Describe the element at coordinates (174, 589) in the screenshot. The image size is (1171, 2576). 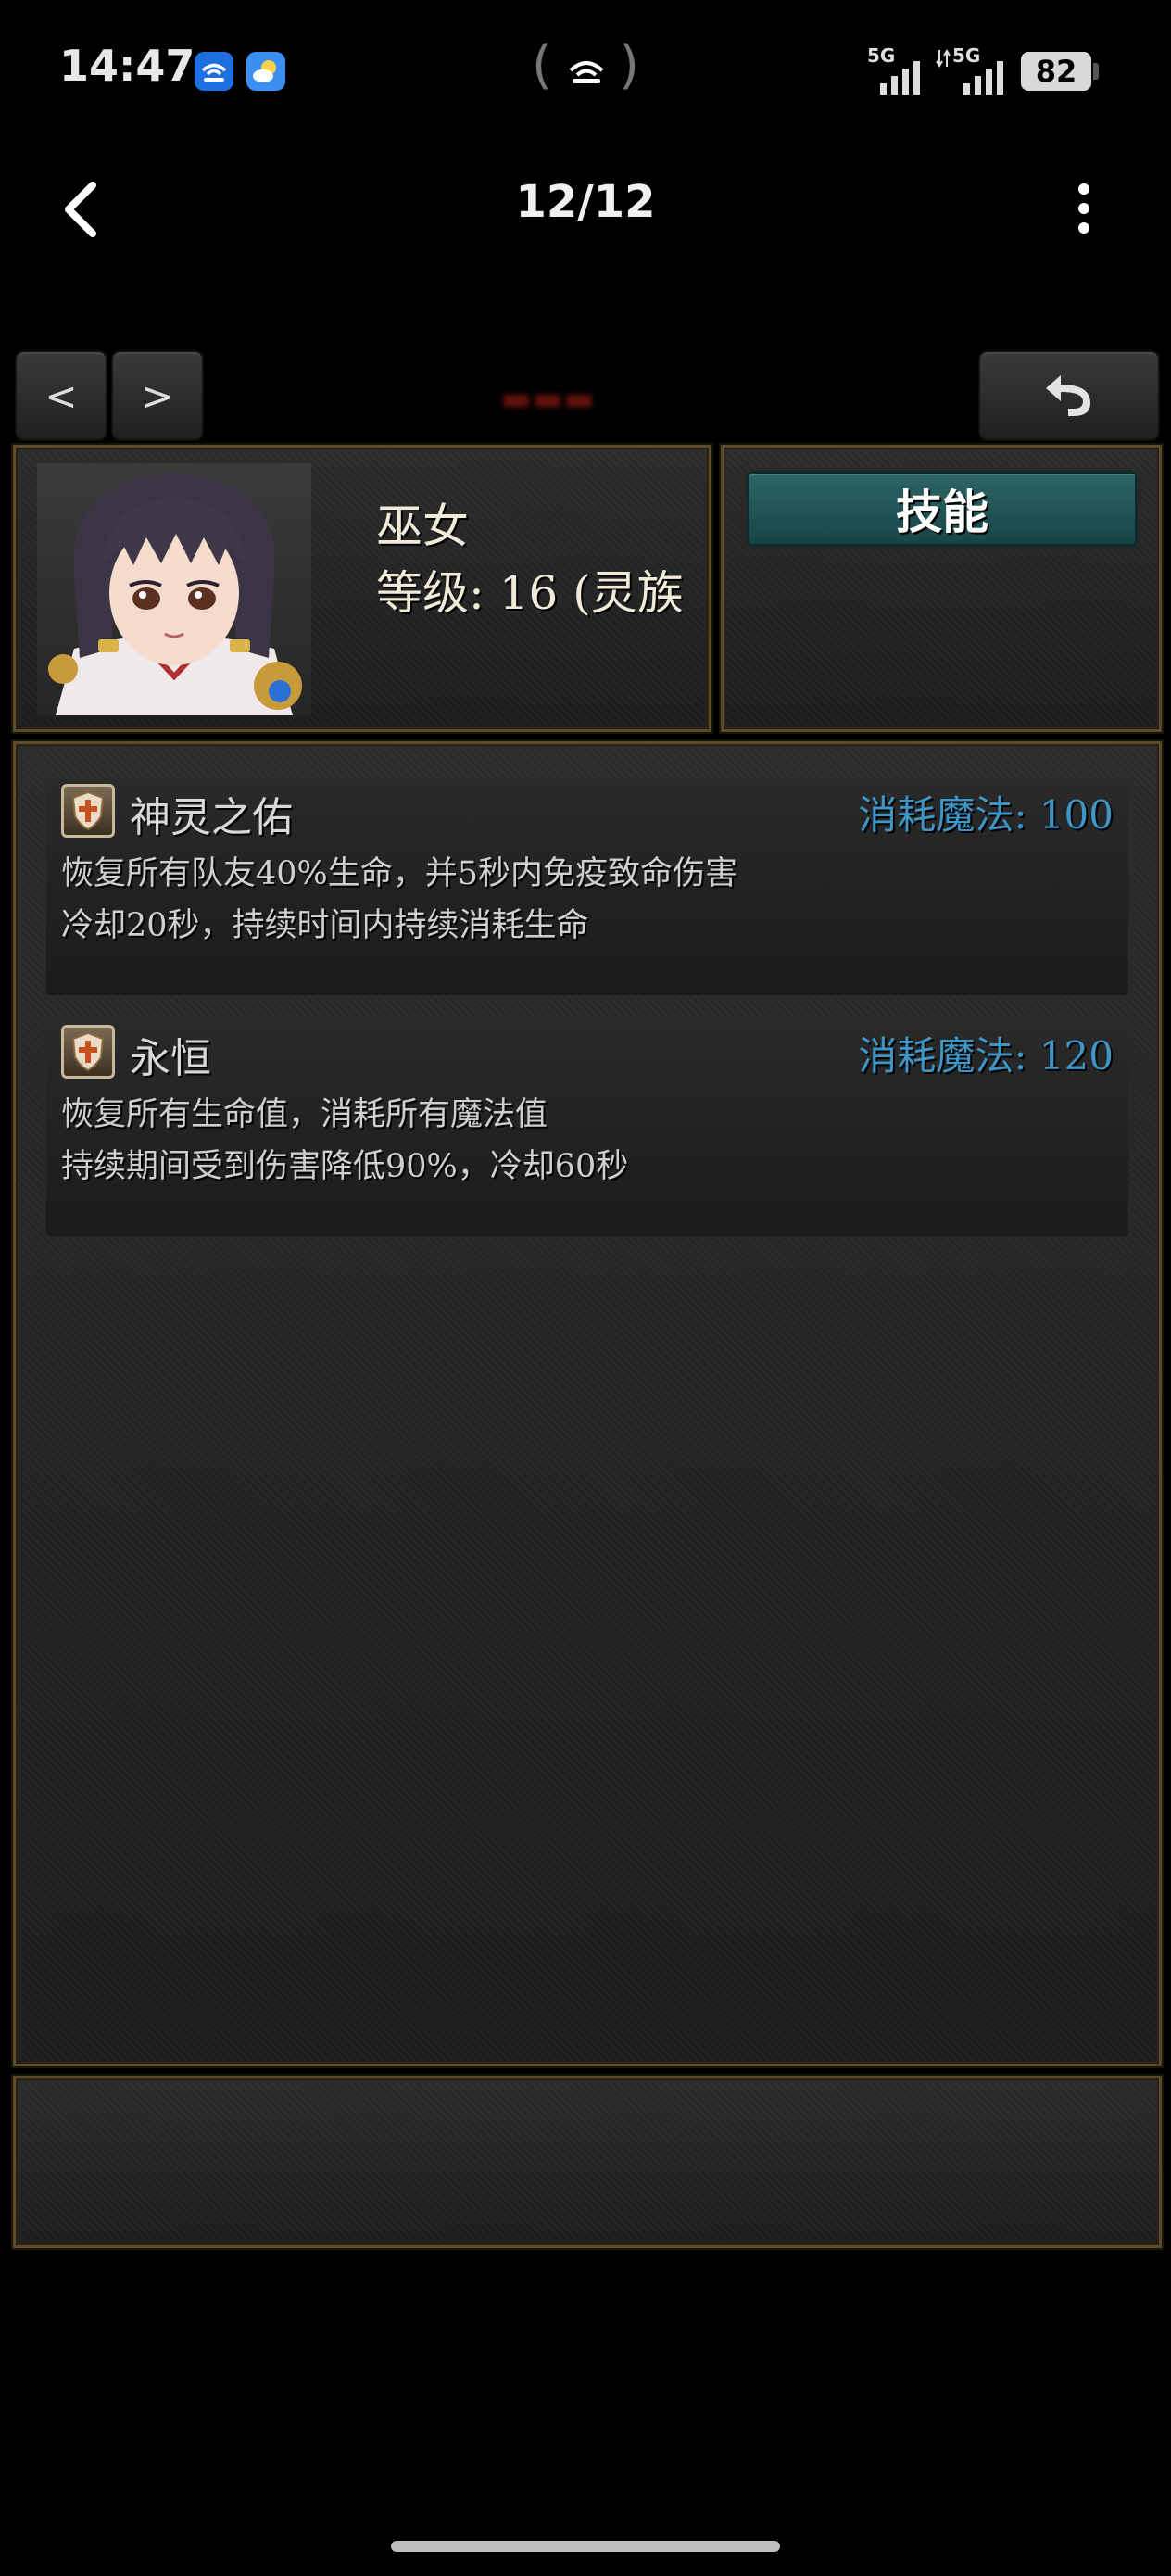
I see `character-portrait` at that location.